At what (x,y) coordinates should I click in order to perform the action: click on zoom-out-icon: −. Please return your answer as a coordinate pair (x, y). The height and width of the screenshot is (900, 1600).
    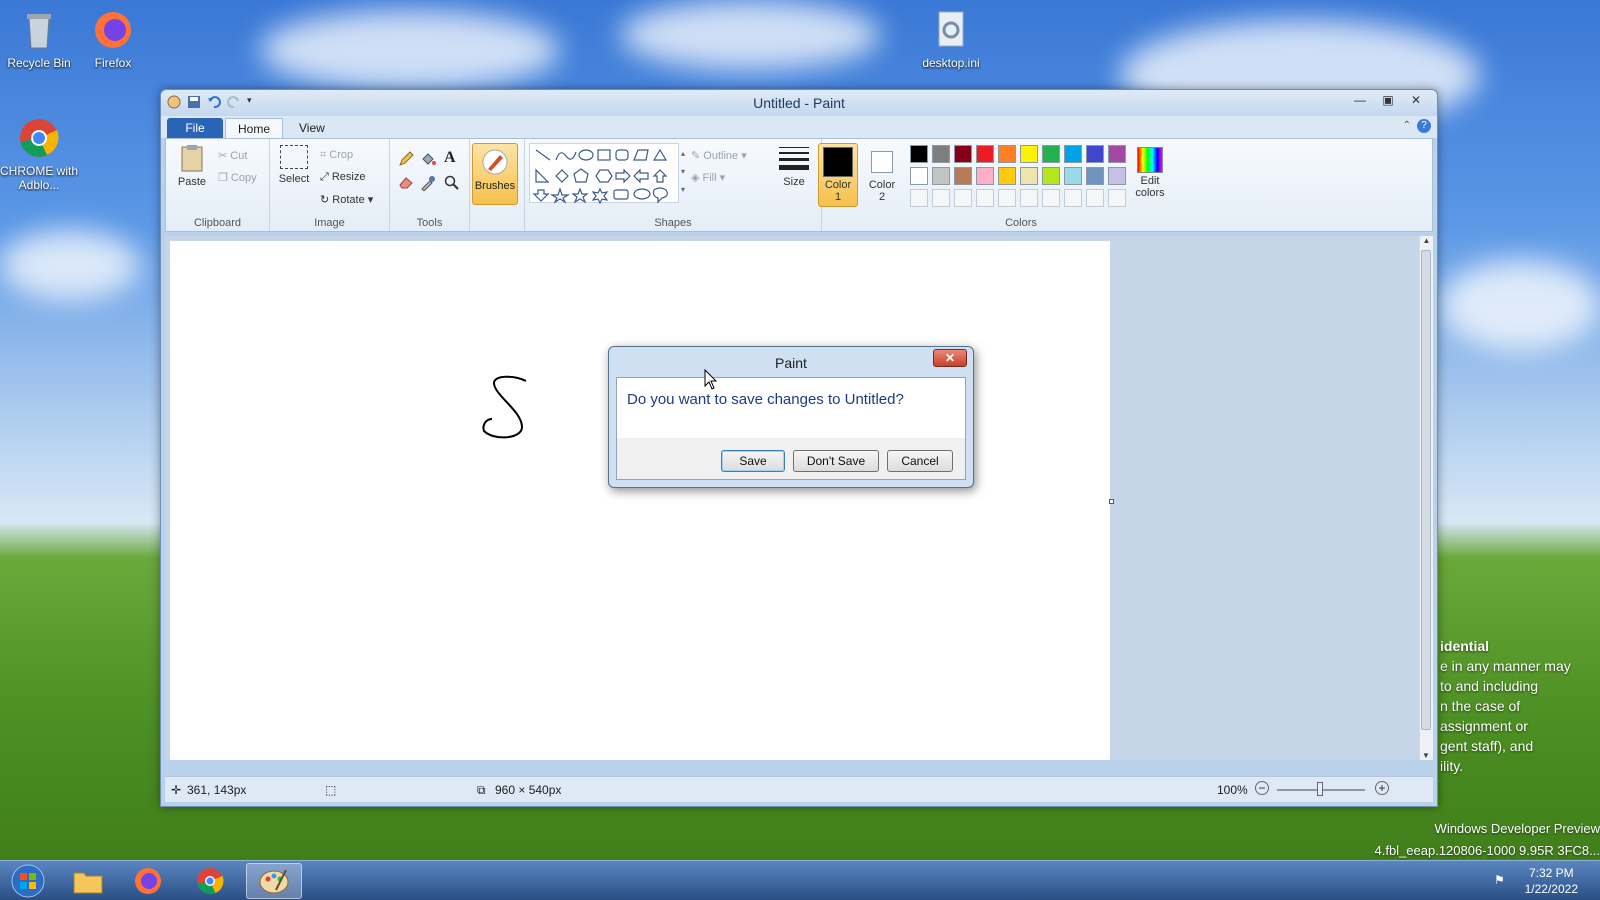
    Looking at the image, I should click on (1262, 788).